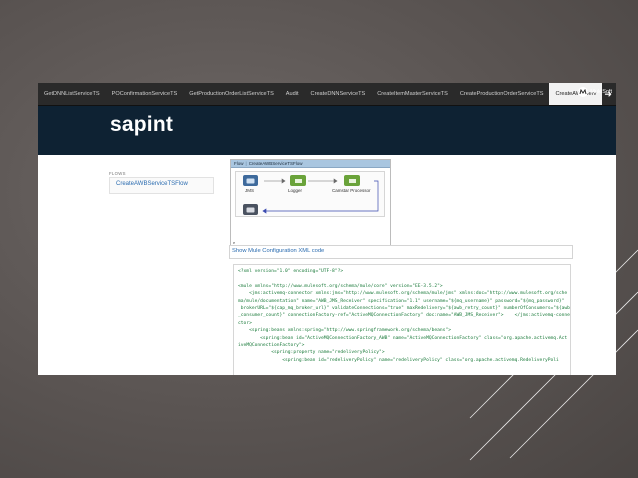  Describe the element at coordinates (295, 190) in the screenshot. I see `logger-label: Logger` at that location.